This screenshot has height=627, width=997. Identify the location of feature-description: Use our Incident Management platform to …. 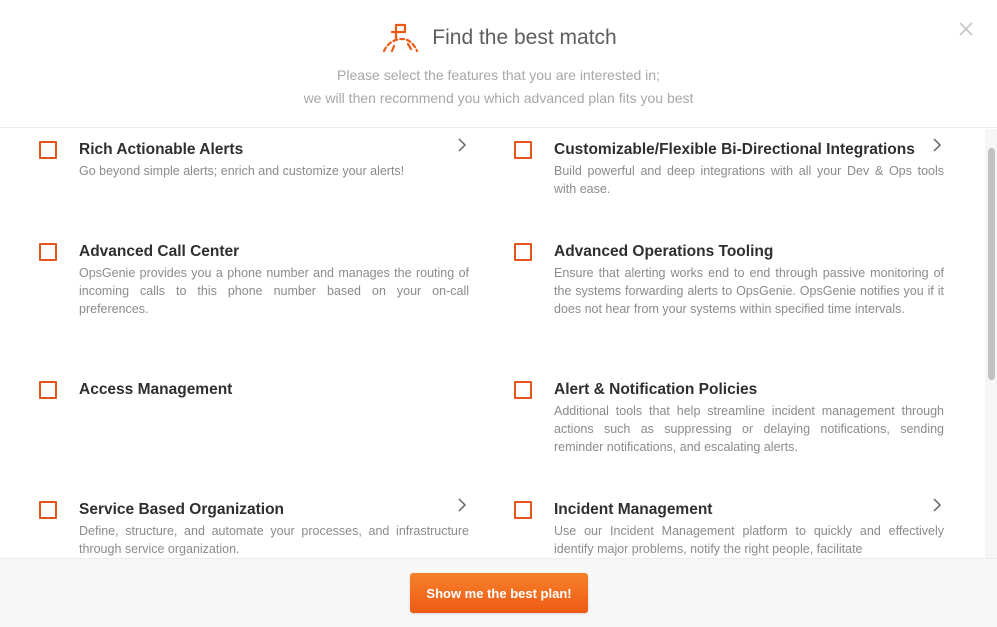
(749, 540).